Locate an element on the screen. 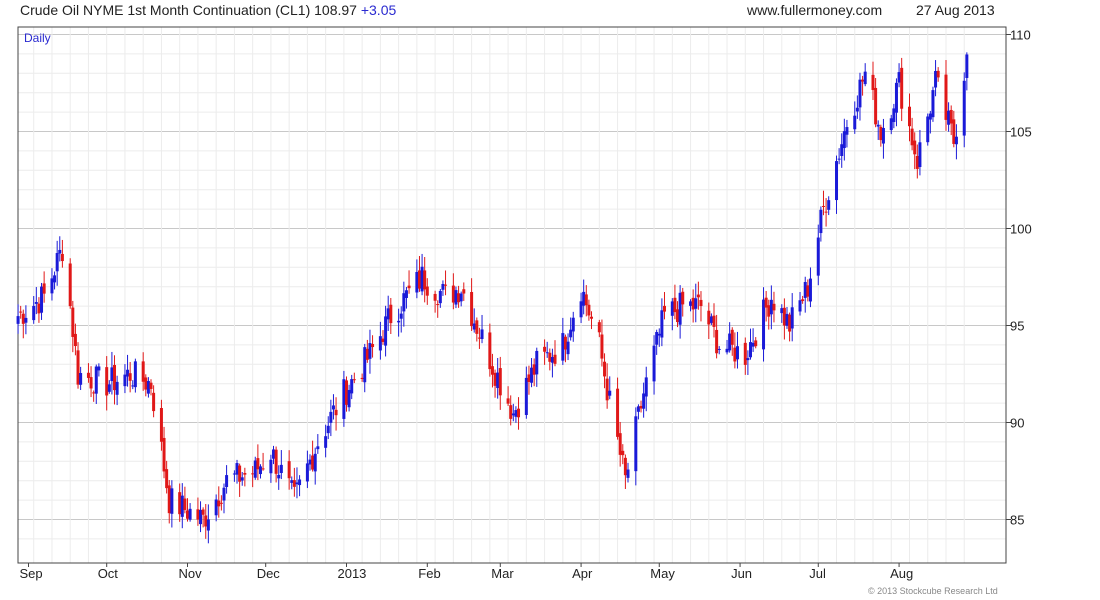  x-tick-label: Aug is located at coordinates (901, 573).